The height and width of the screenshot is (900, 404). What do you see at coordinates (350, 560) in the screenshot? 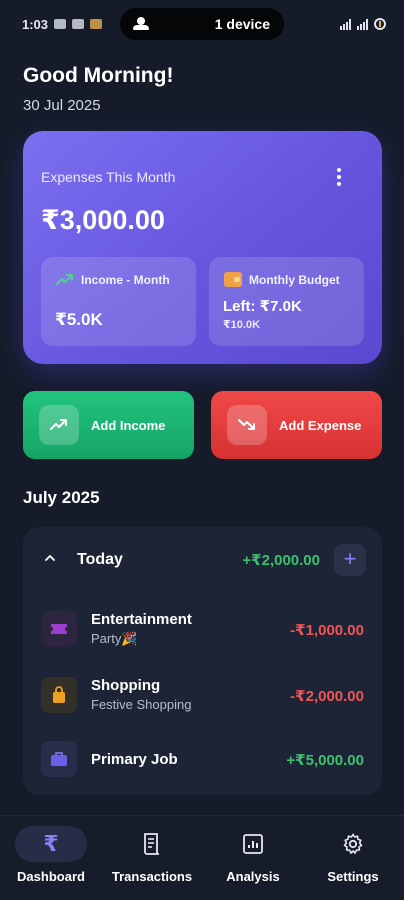
I see `add-transaction-button: +` at bounding box center [350, 560].